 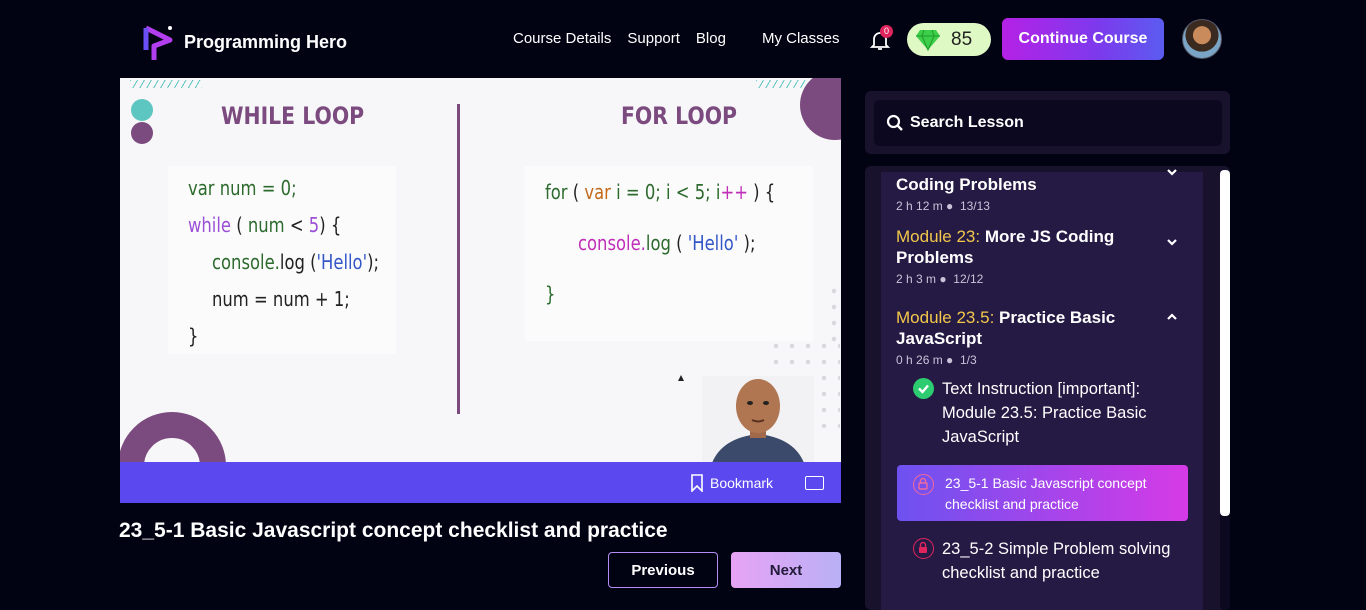 What do you see at coordinates (281, 299) in the screenshot?
I see `code-line: num = num + 1;` at bounding box center [281, 299].